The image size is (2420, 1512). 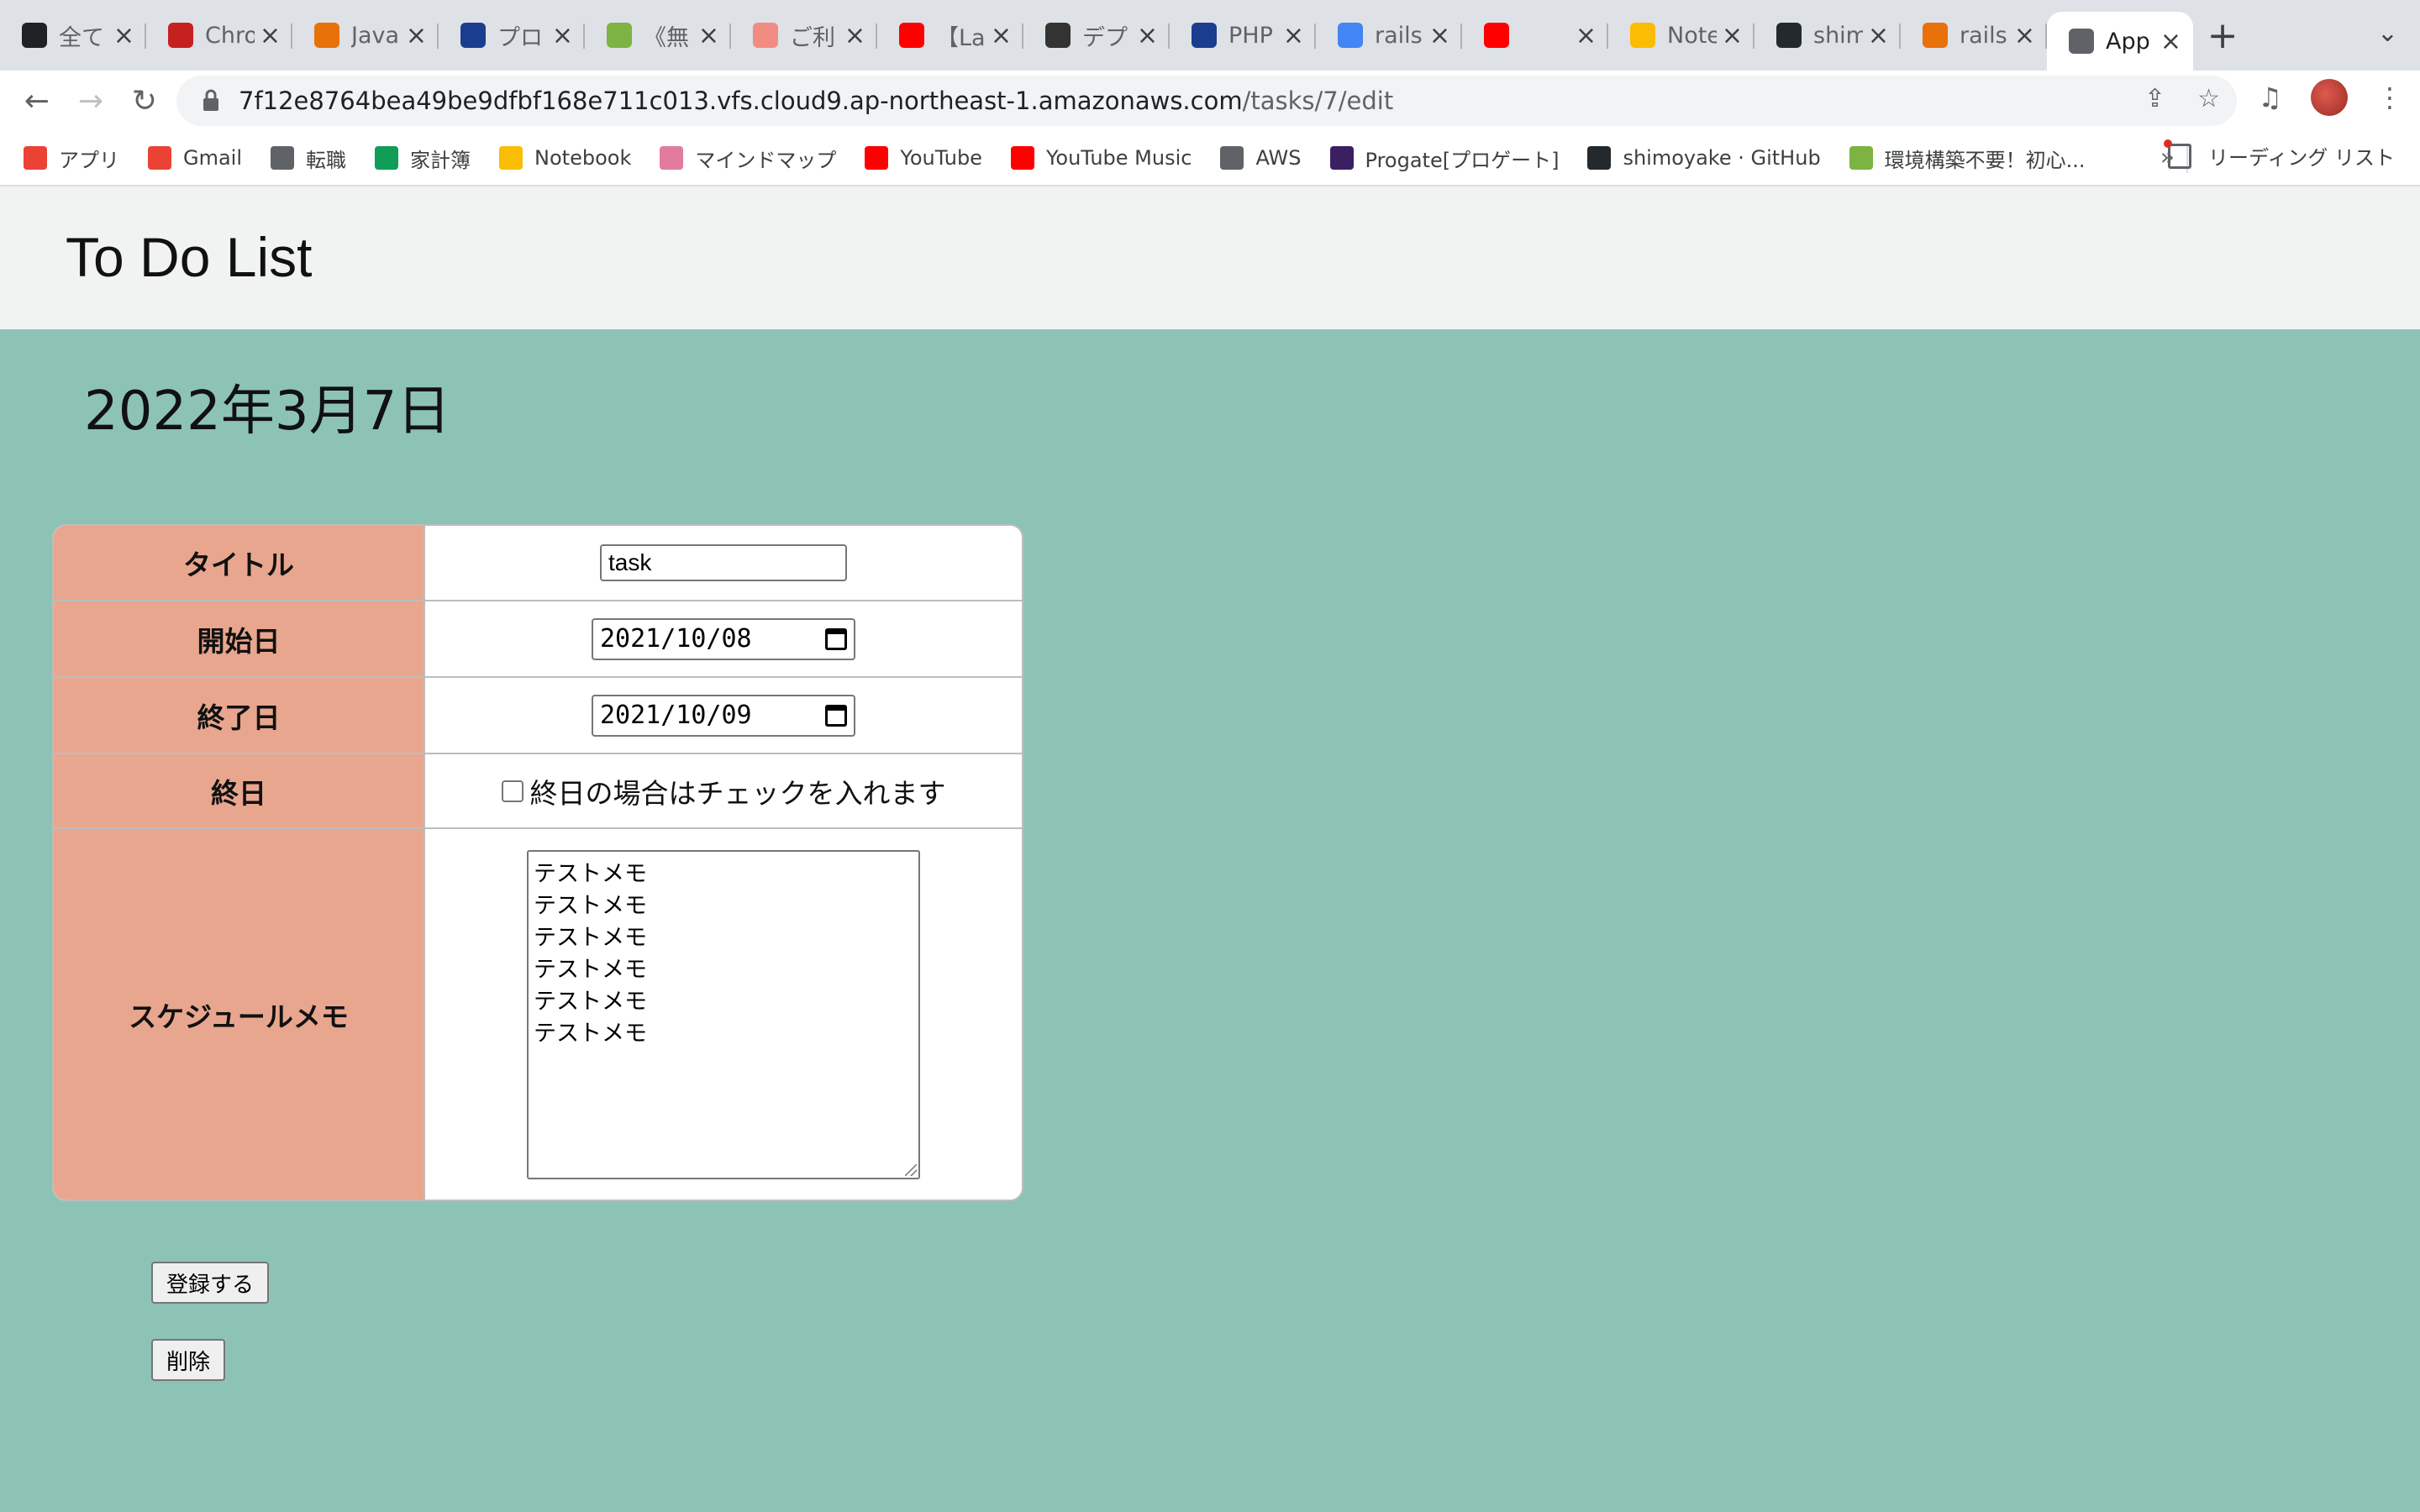 What do you see at coordinates (765, 35) in the screenshot?
I see `circle-icon` at bounding box center [765, 35].